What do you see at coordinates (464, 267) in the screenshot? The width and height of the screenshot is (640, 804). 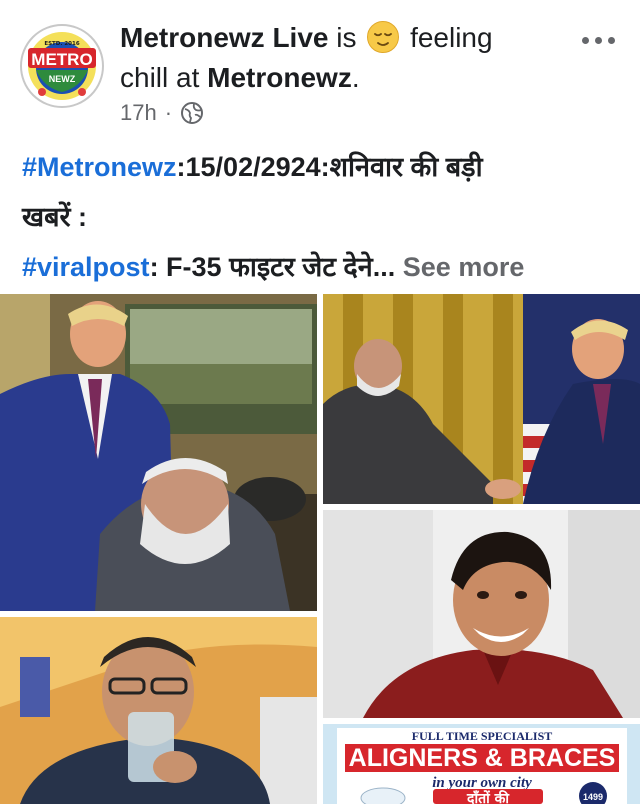 I see `see-more-link: See more` at bounding box center [464, 267].